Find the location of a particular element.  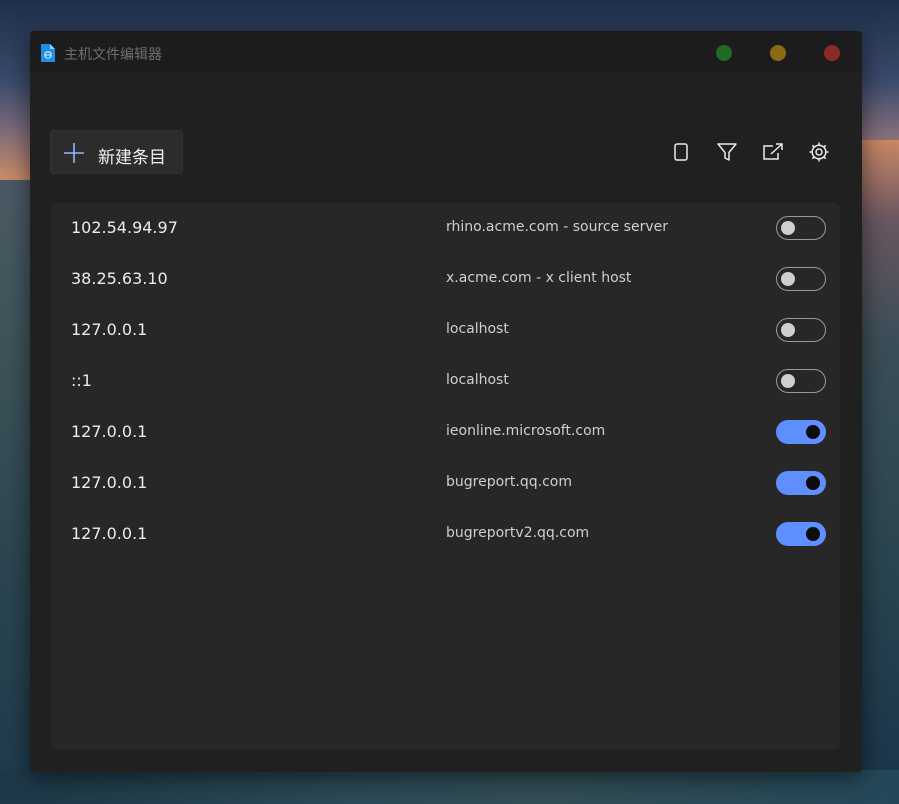

app-document-icon is located at coordinates (48, 53).